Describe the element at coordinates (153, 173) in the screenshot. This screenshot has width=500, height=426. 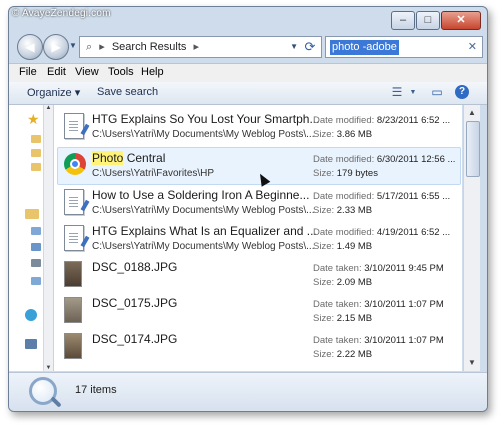
I see `file-path: C:\Users\Yatri\Favorites\HP` at that location.